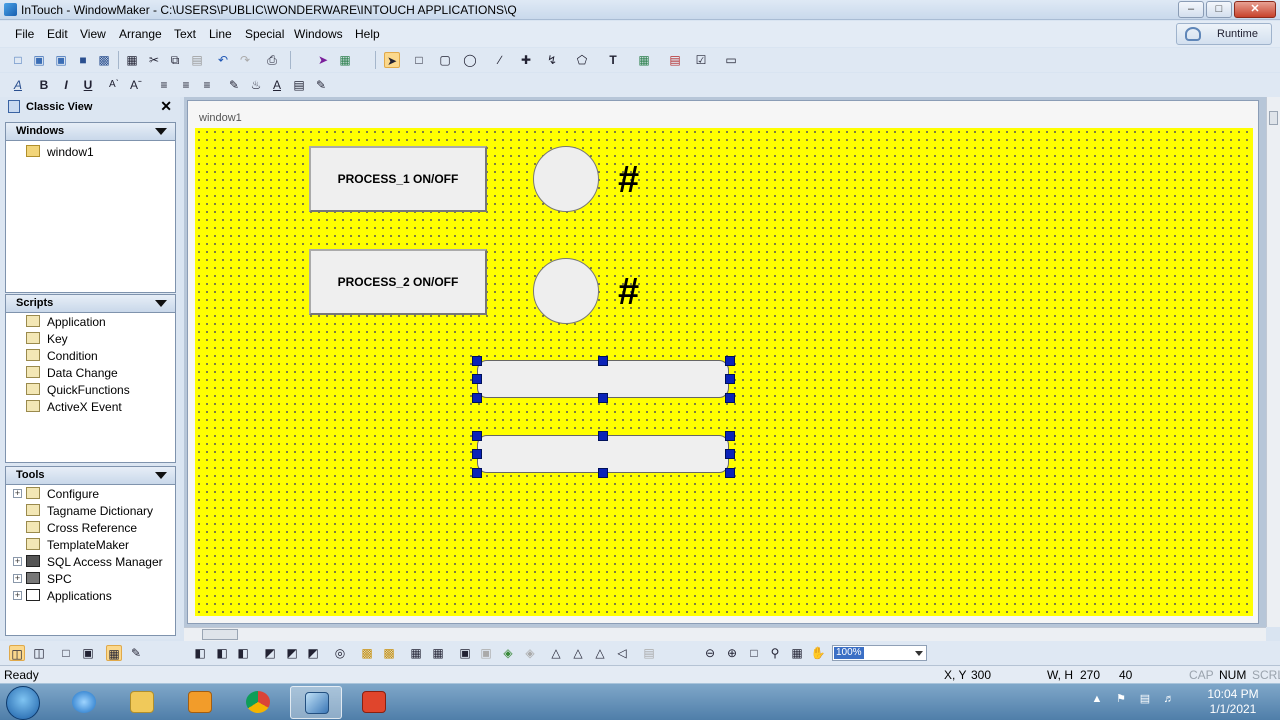  Describe the element at coordinates (919, 653) in the screenshot. I see `chevron-down-icon` at that location.